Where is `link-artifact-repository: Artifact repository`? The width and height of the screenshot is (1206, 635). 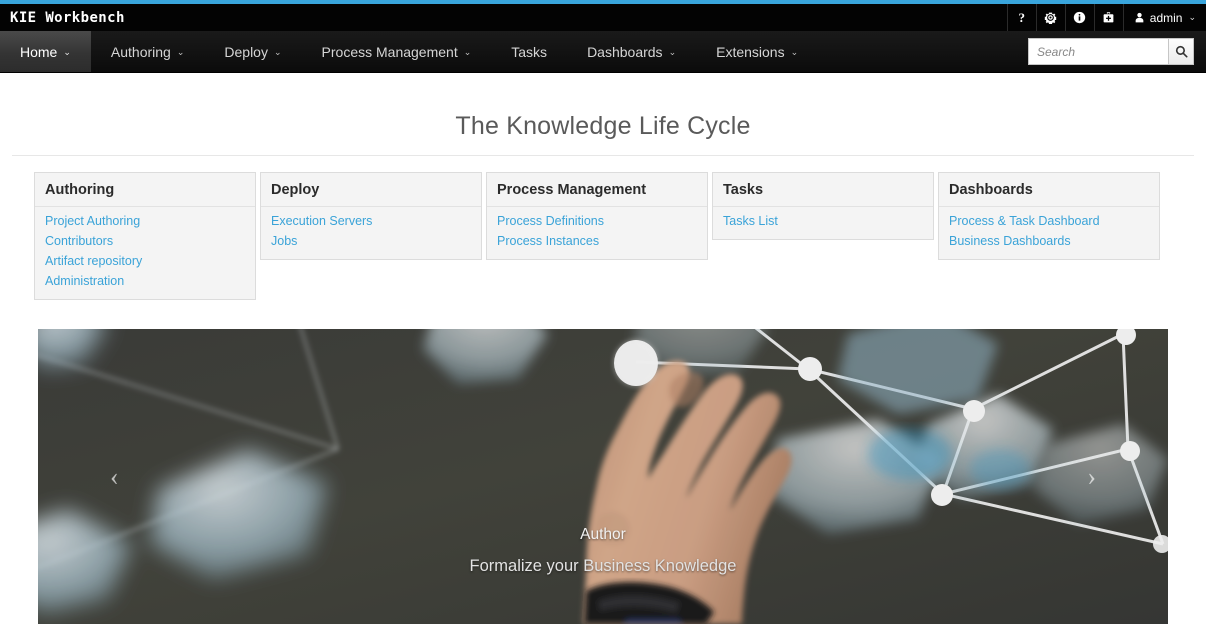 link-artifact-repository: Artifact repository is located at coordinates (145, 261).